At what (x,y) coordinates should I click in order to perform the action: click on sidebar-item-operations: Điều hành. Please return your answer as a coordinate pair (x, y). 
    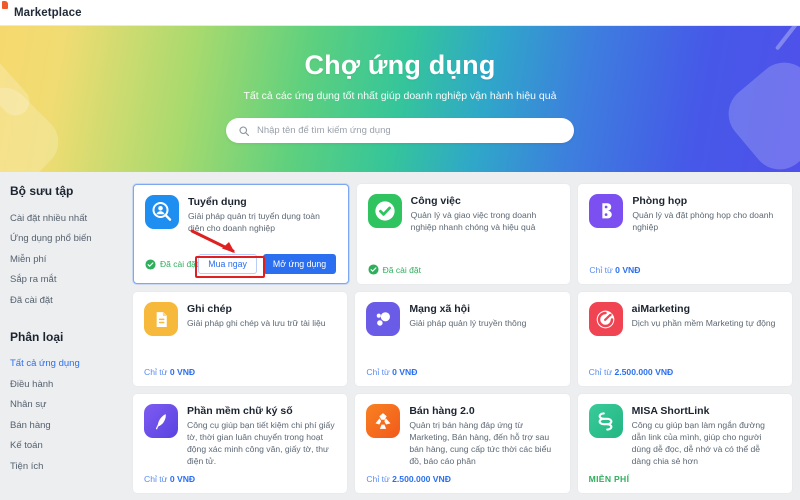
    Looking at the image, I should click on (70, 384).